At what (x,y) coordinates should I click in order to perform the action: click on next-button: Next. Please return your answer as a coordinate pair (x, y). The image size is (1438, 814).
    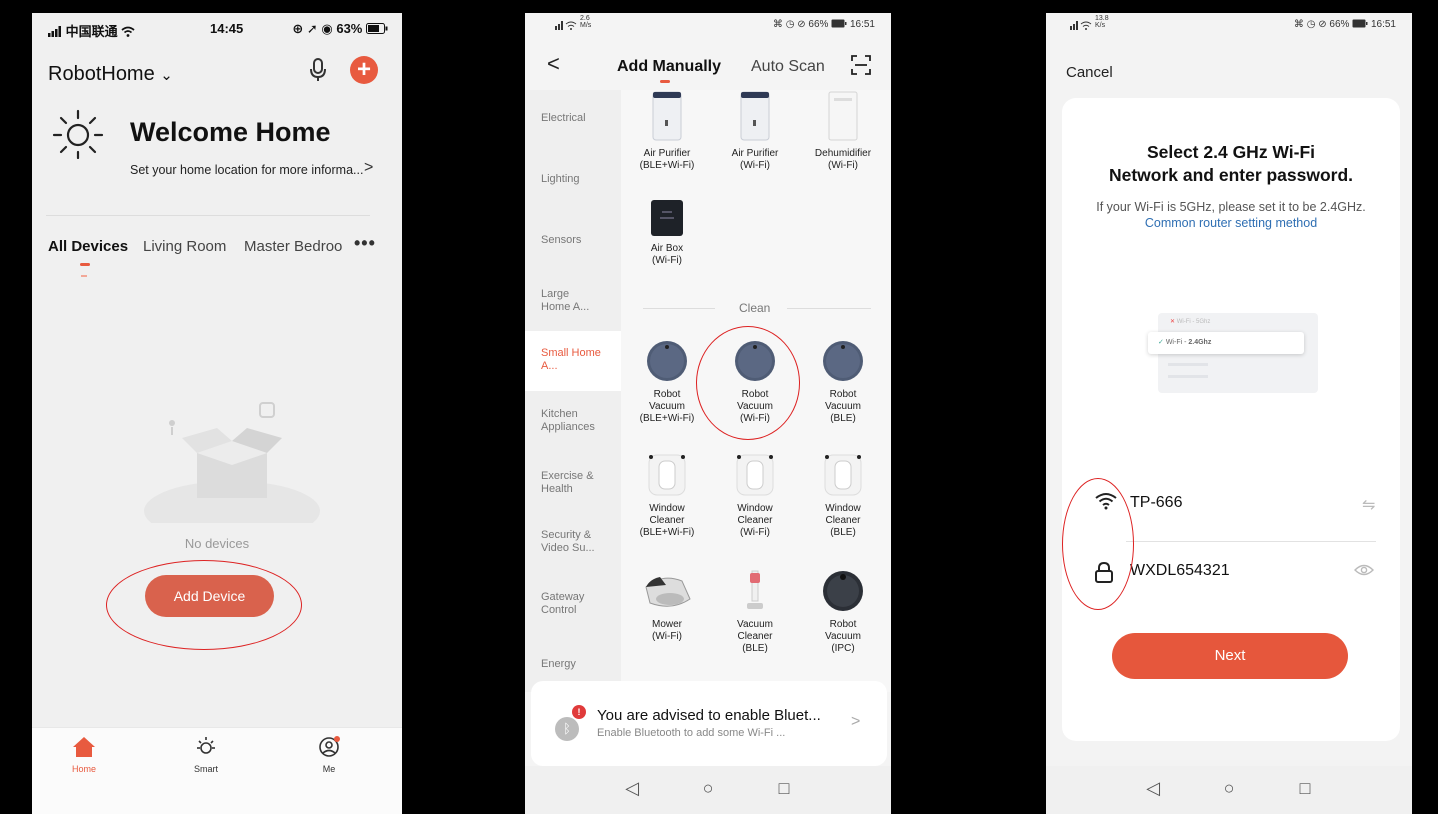
    Looking at the image, I should click on (1230, 656).